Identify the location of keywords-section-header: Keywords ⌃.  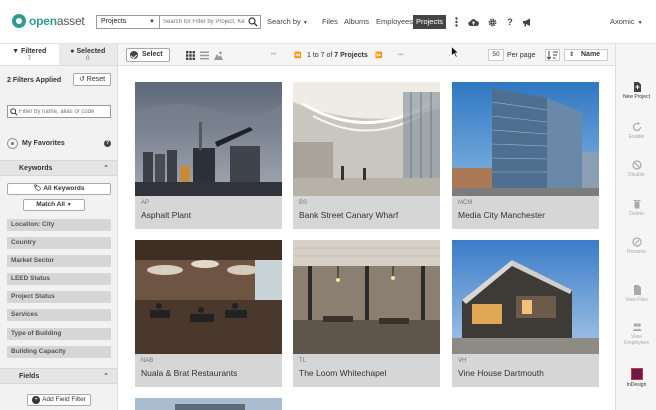
(58, 168).